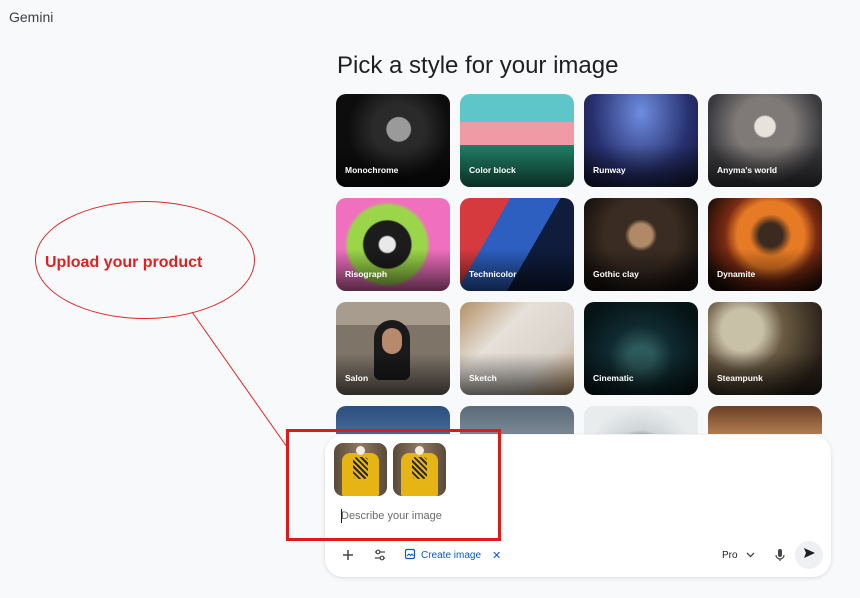  What do you see at coordinates (730, 555) in the screenshot?
I see `model-label: Pro` at bounding box center [730, 555].